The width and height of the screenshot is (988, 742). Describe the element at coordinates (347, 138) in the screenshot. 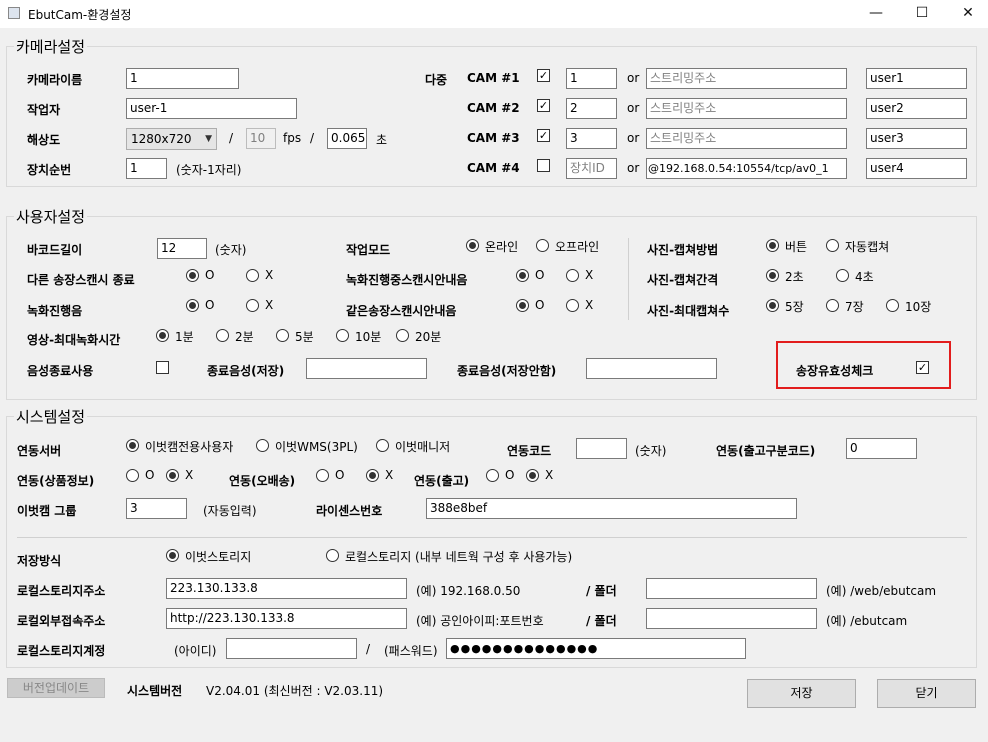

I see `seconds-input: 0.065` at that location.